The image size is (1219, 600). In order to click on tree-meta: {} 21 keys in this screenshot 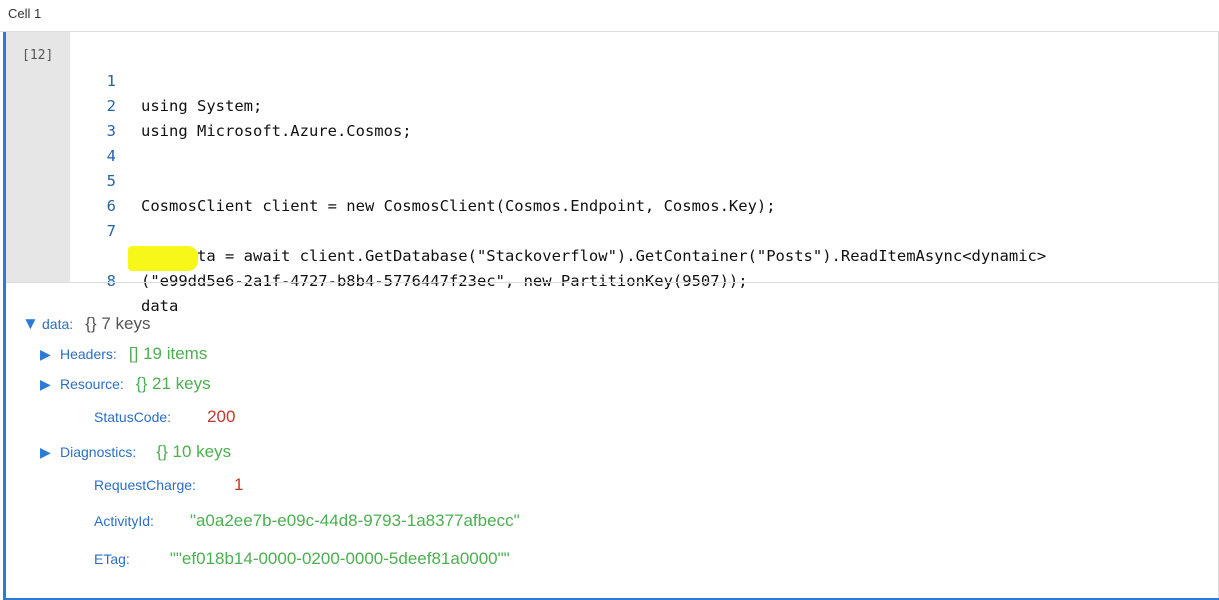, I will do `click(173, 383)`.